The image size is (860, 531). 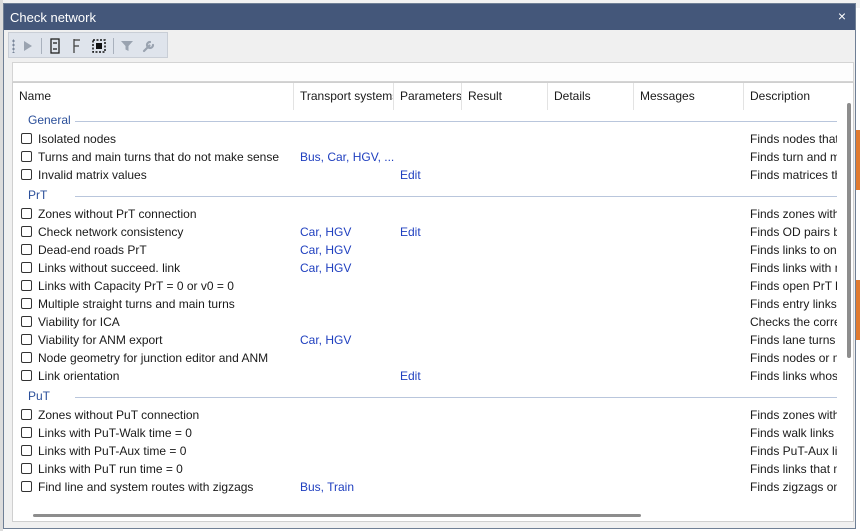 What do you see at coordinates (28, 46) in the screenshot?
I see `run-icon` at bounding box center [28, 46].